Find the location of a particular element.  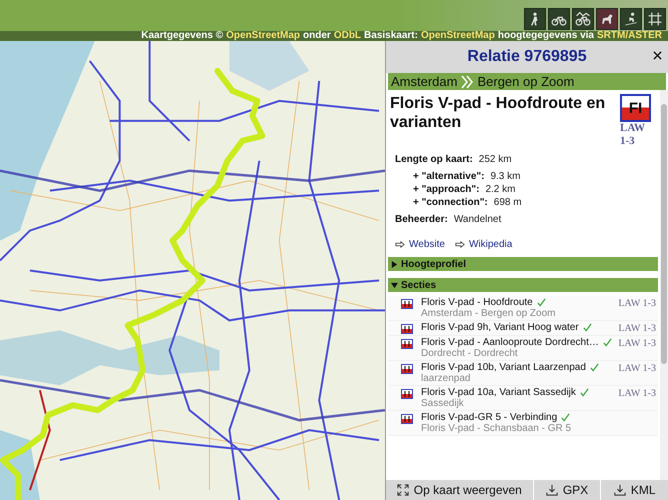

extra-length-label: + "alternative": is located at coordinates (448, 176).